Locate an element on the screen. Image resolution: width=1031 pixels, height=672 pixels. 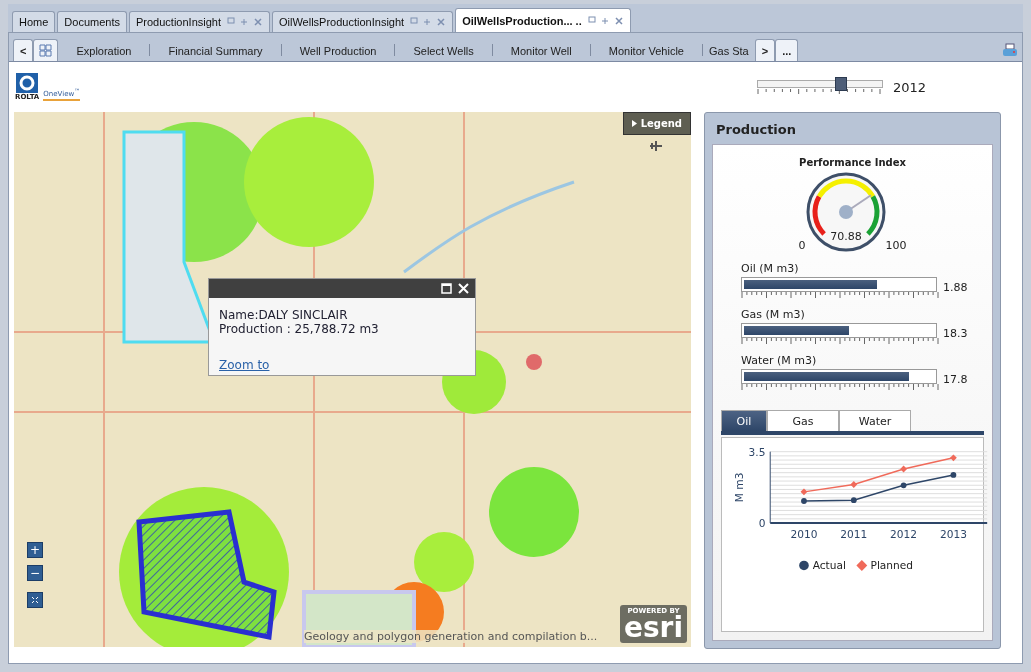
printer-icon is located at coordinates (1010, 50).